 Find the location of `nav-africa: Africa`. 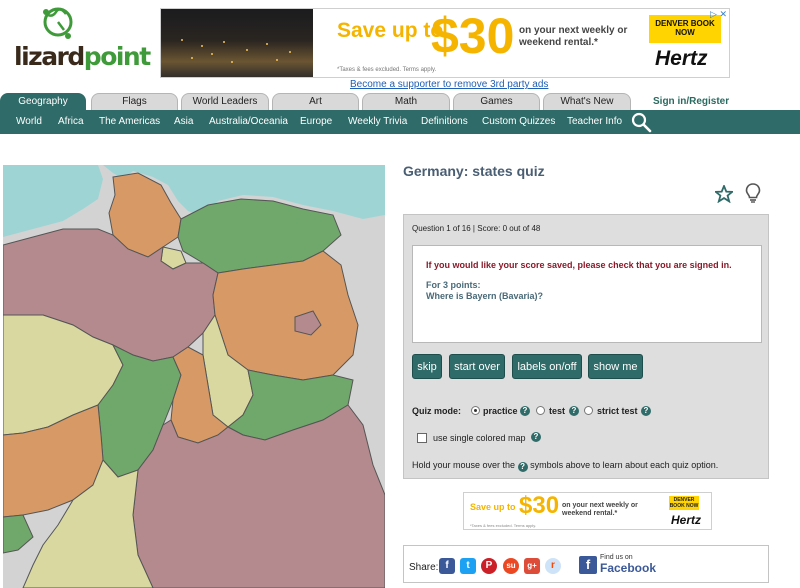

nav-africa: Africa is located at coordinates (71, 121).